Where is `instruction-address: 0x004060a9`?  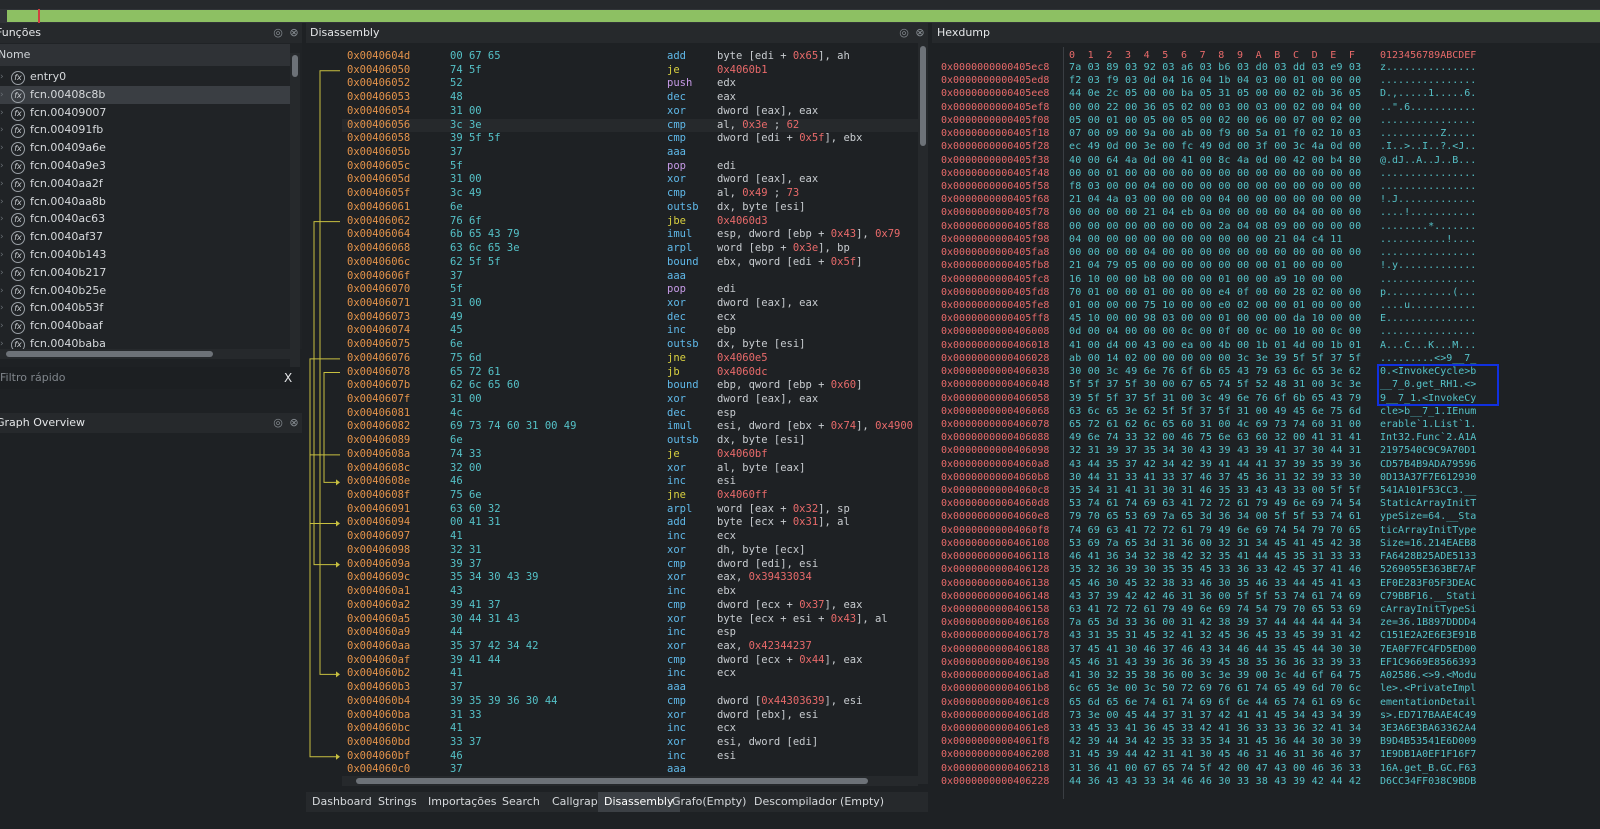
instruction-address: 0x004060a9 is located at coordinates (378, 633).